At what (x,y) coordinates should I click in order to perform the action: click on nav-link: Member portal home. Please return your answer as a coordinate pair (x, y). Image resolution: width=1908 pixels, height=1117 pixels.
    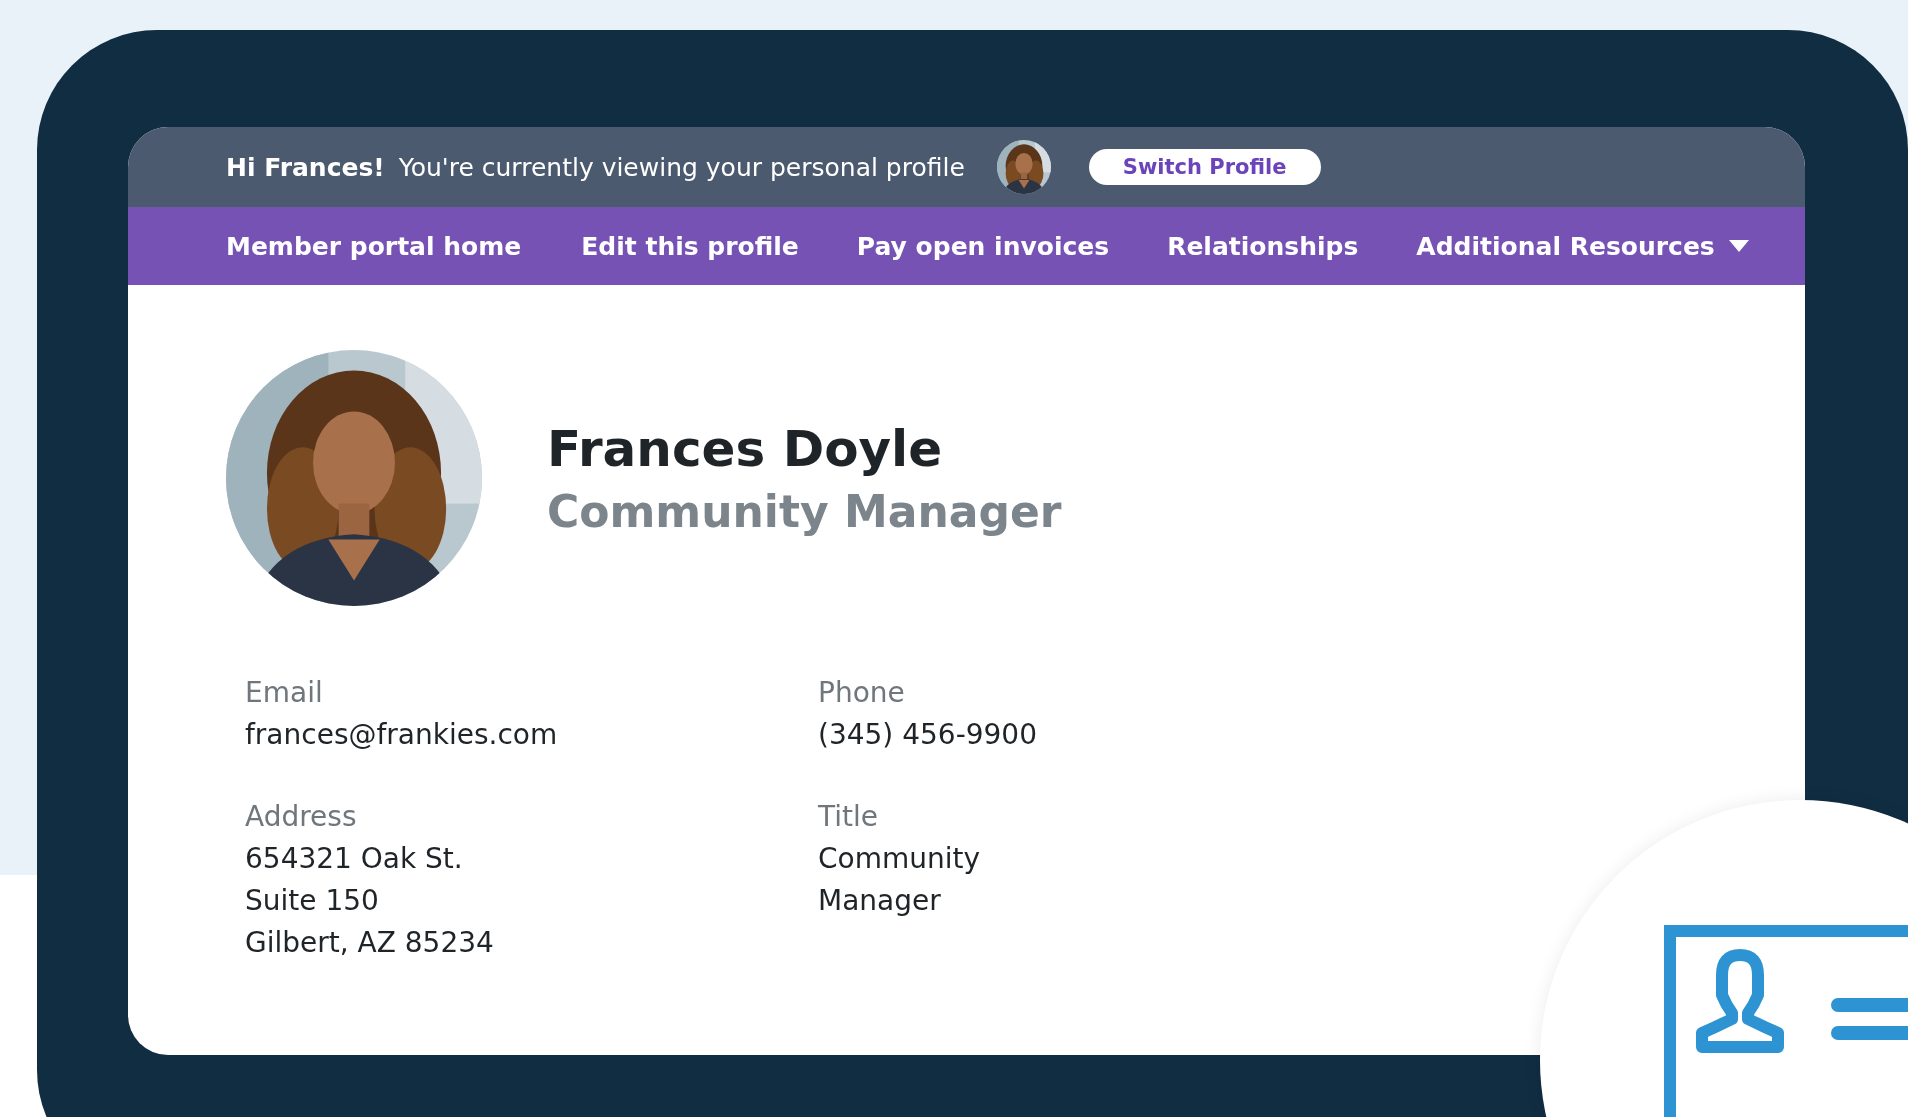
    Looking at the image, I should click on (374, 246).